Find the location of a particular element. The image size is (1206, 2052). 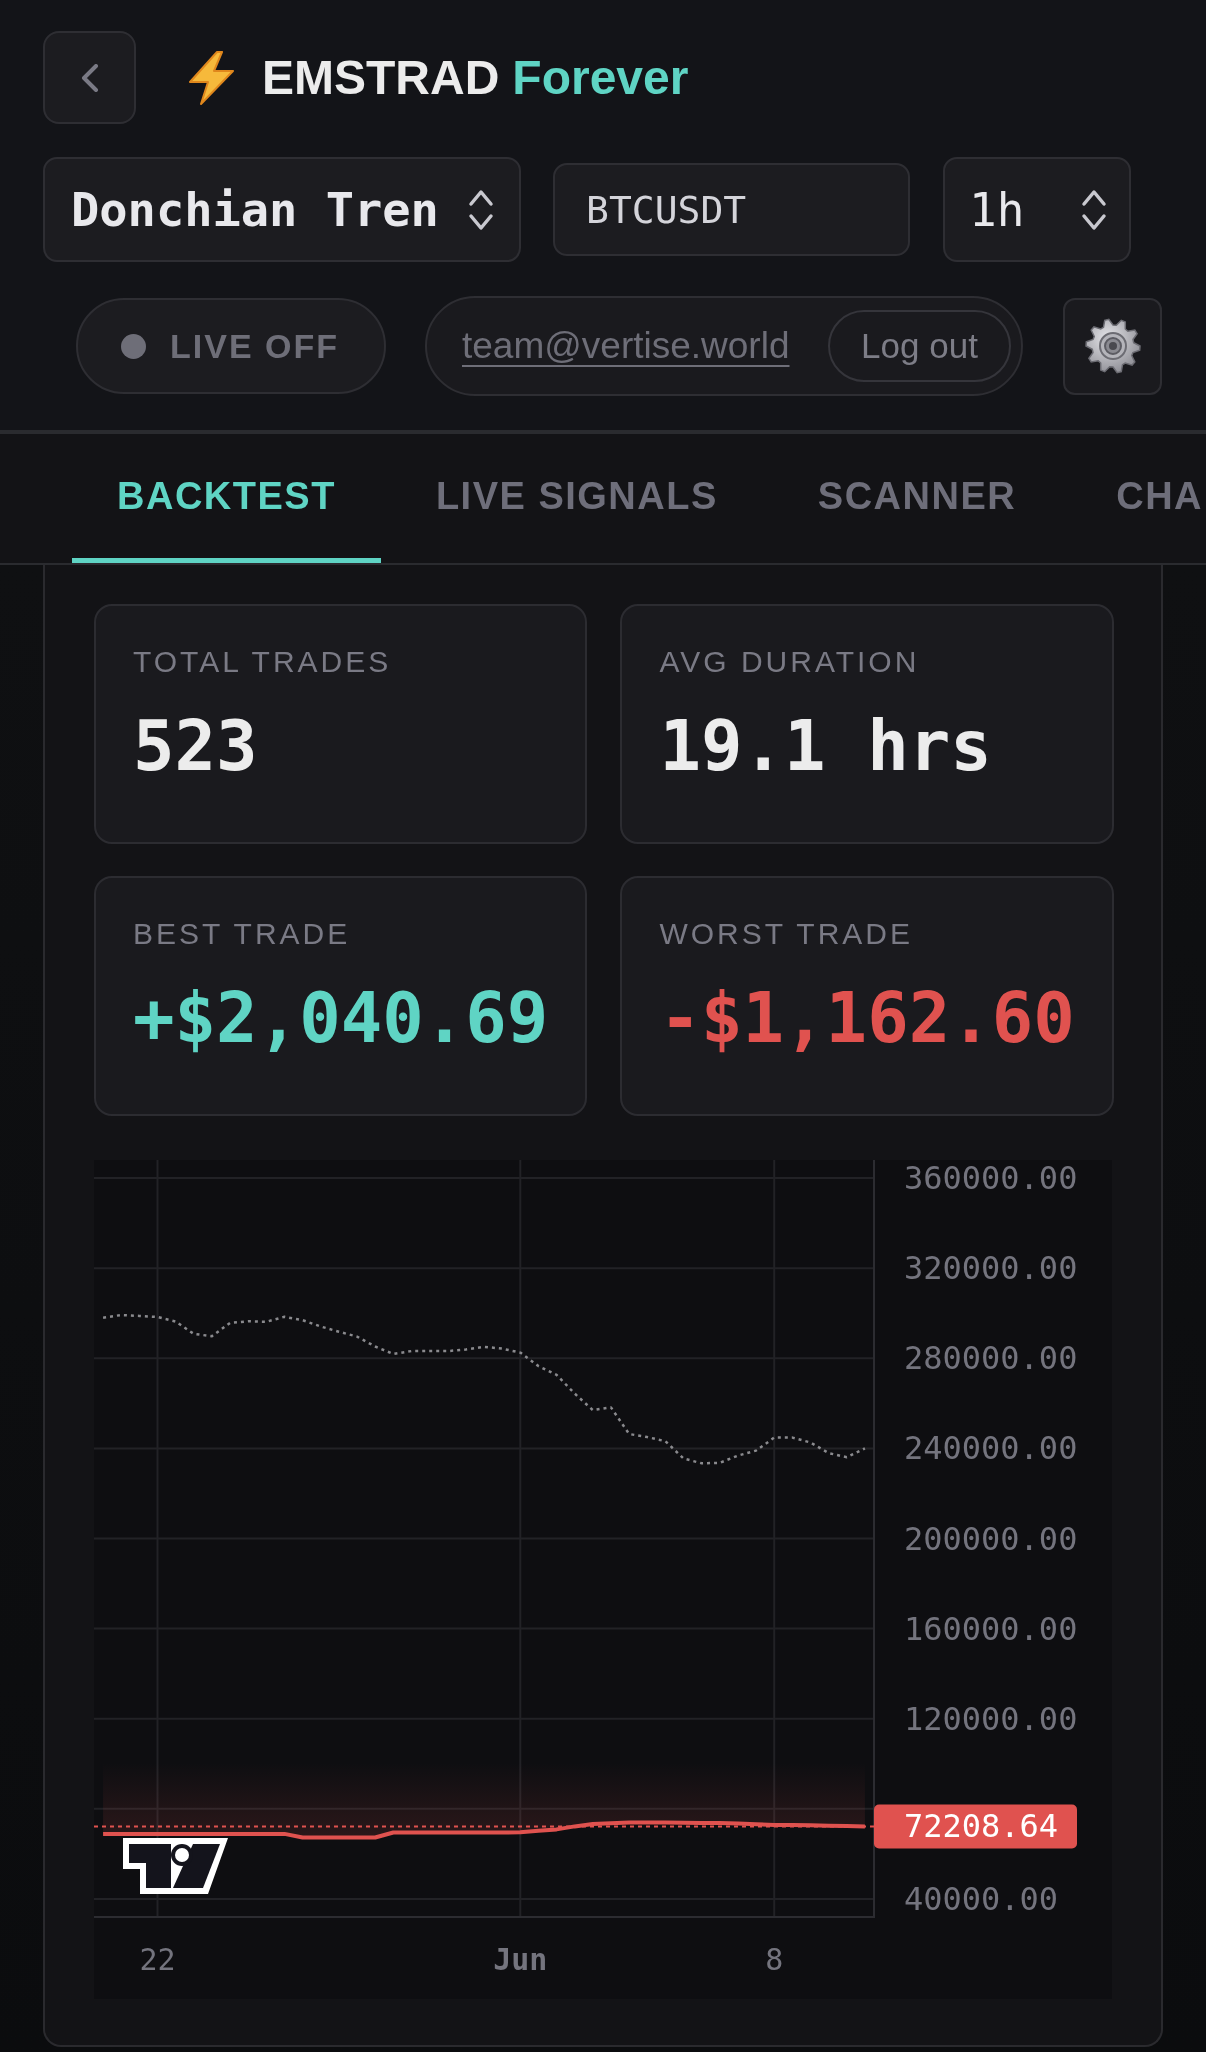

axis-label: 120000.00 is located at coordinates (991, 1718).